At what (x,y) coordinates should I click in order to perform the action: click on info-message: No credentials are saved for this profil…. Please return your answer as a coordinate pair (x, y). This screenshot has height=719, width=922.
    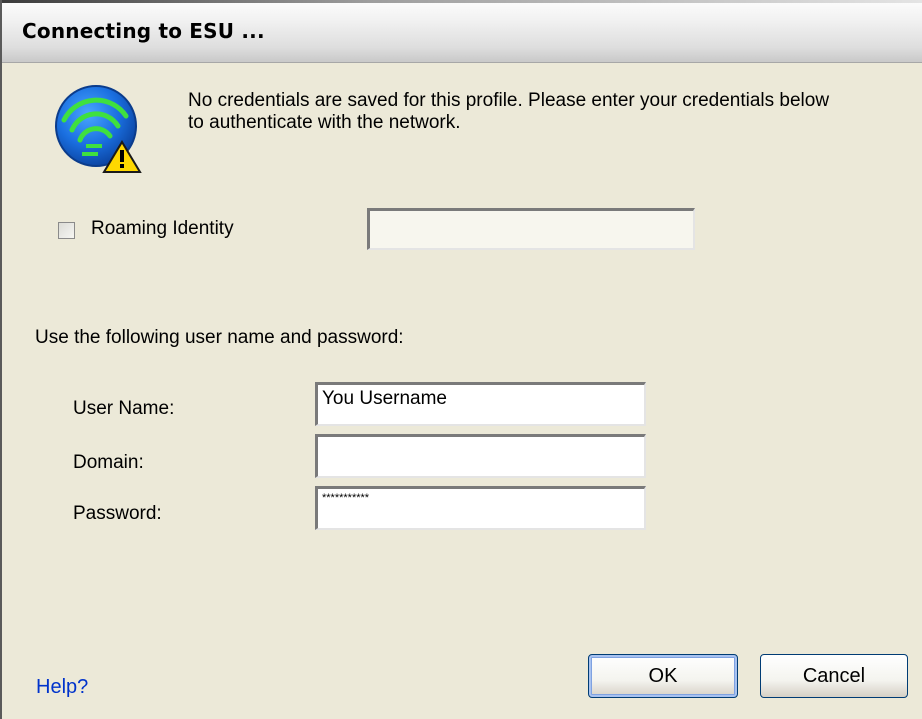
    Looking at the image, I should click on (548, 112).